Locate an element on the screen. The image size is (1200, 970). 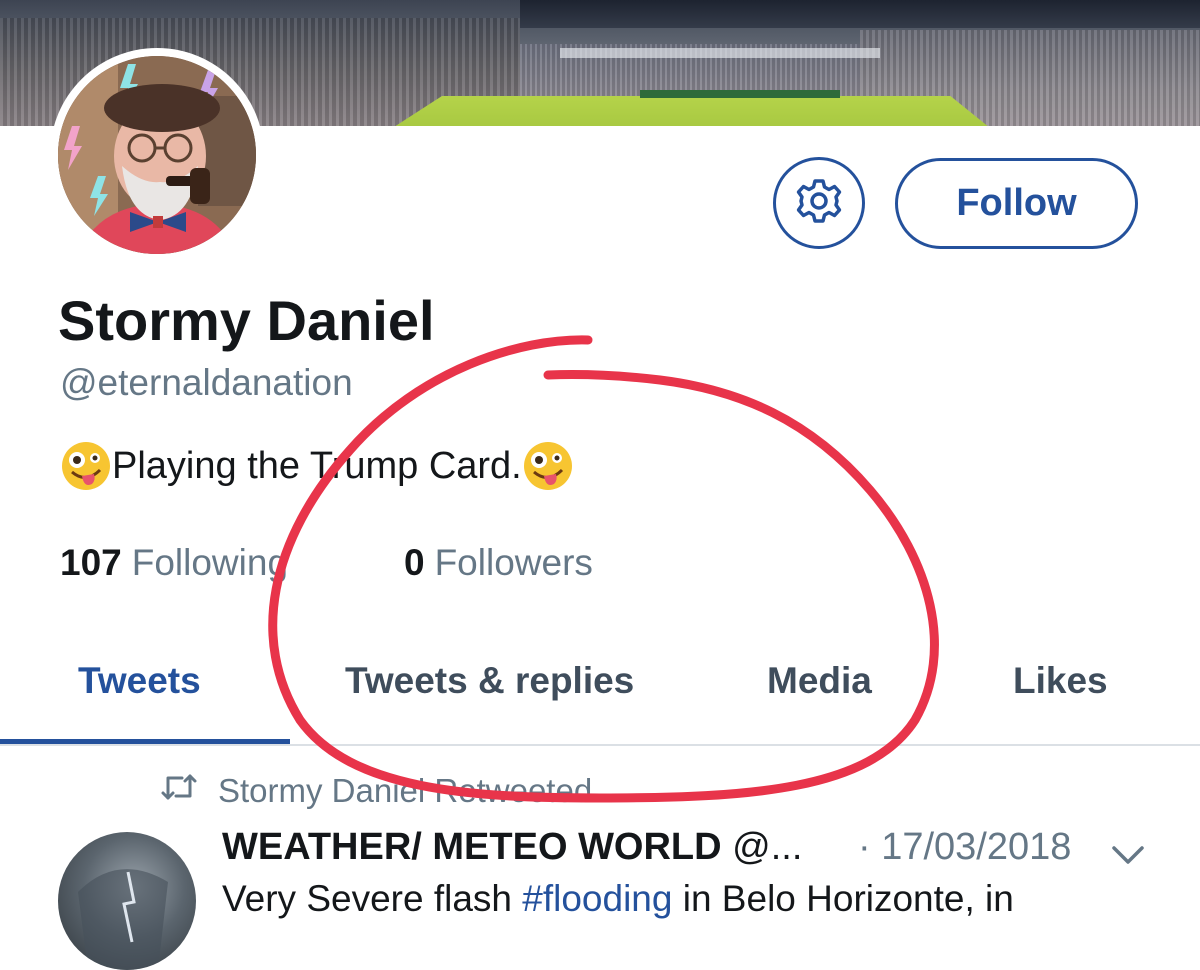
followers-link: 0 Followers is located at coordinates (498, 563).